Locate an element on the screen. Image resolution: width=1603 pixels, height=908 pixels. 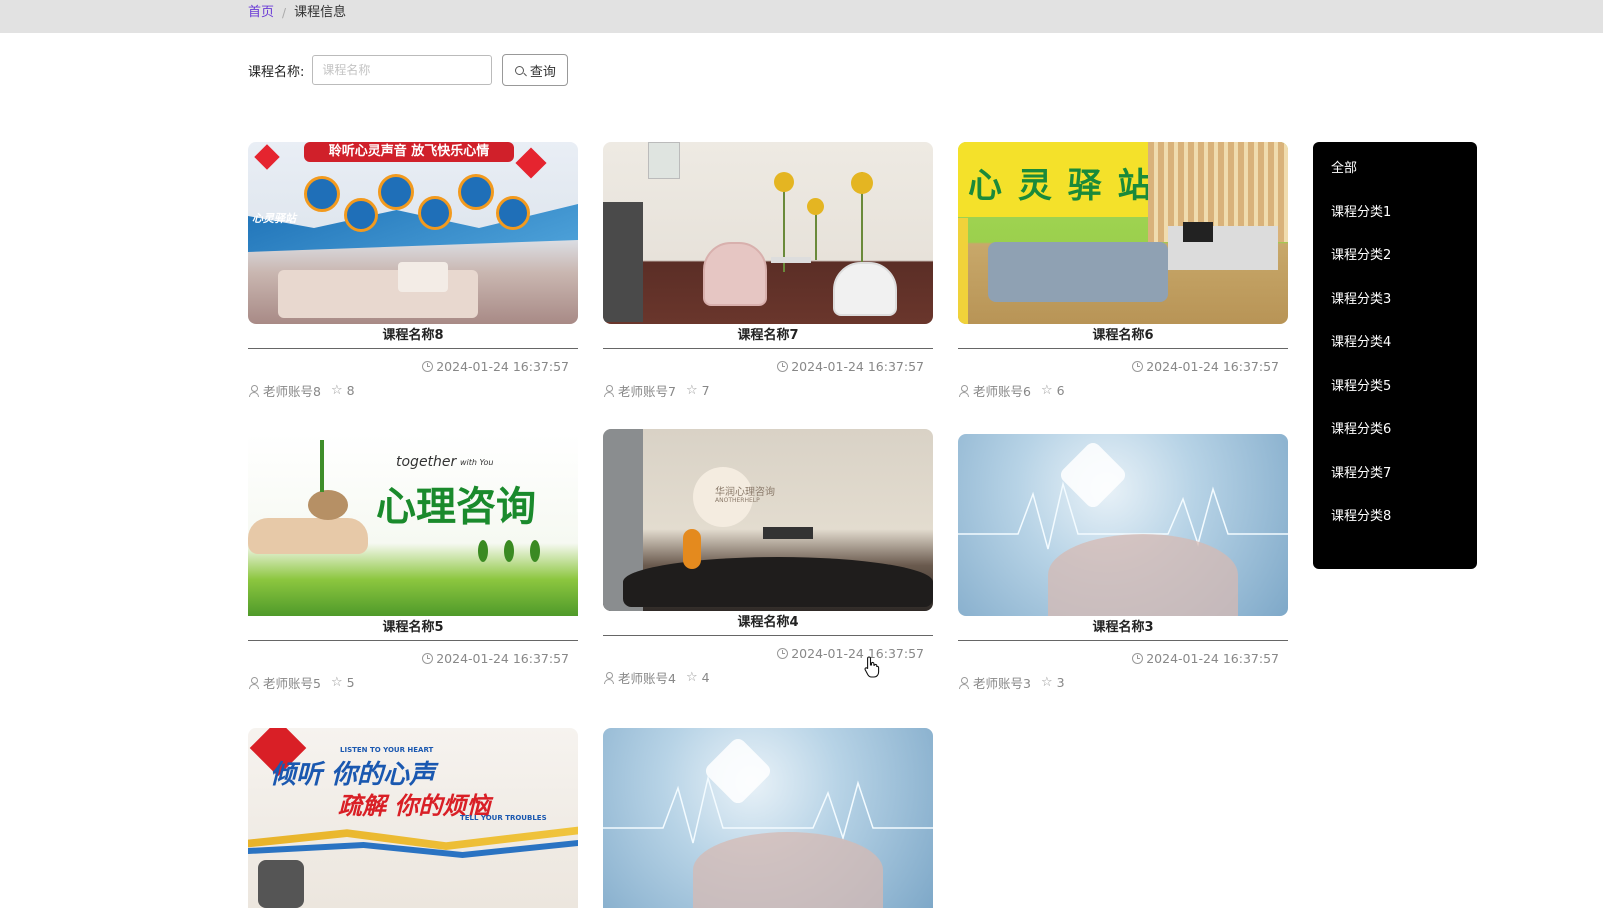
image-text-en-small: with You is located at coordinates (477, 462).